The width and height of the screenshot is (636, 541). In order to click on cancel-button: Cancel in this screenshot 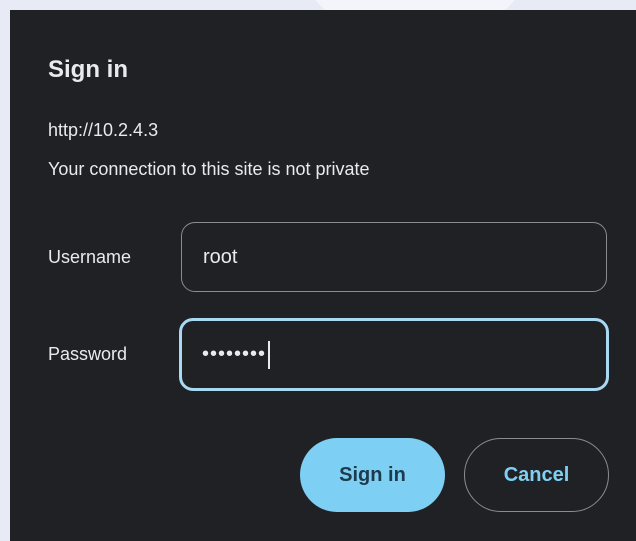, I will do `click(536, 475)`.